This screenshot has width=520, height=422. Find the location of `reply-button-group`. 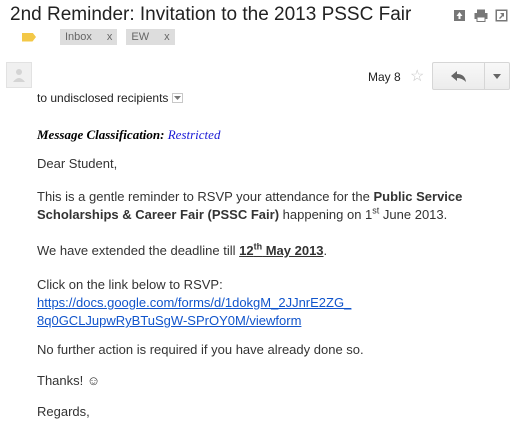

reply-button-group is located at coordinates (471, 76).